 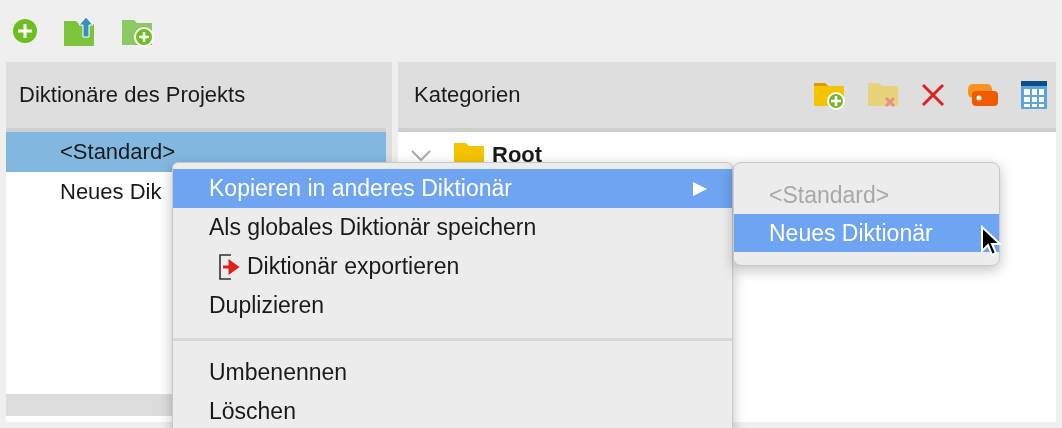 What do you see at coordinates (452, 227) in the screenshot?
I see `menu-item: Als globales Diktionär speichern` at bounding box center [452, 227].